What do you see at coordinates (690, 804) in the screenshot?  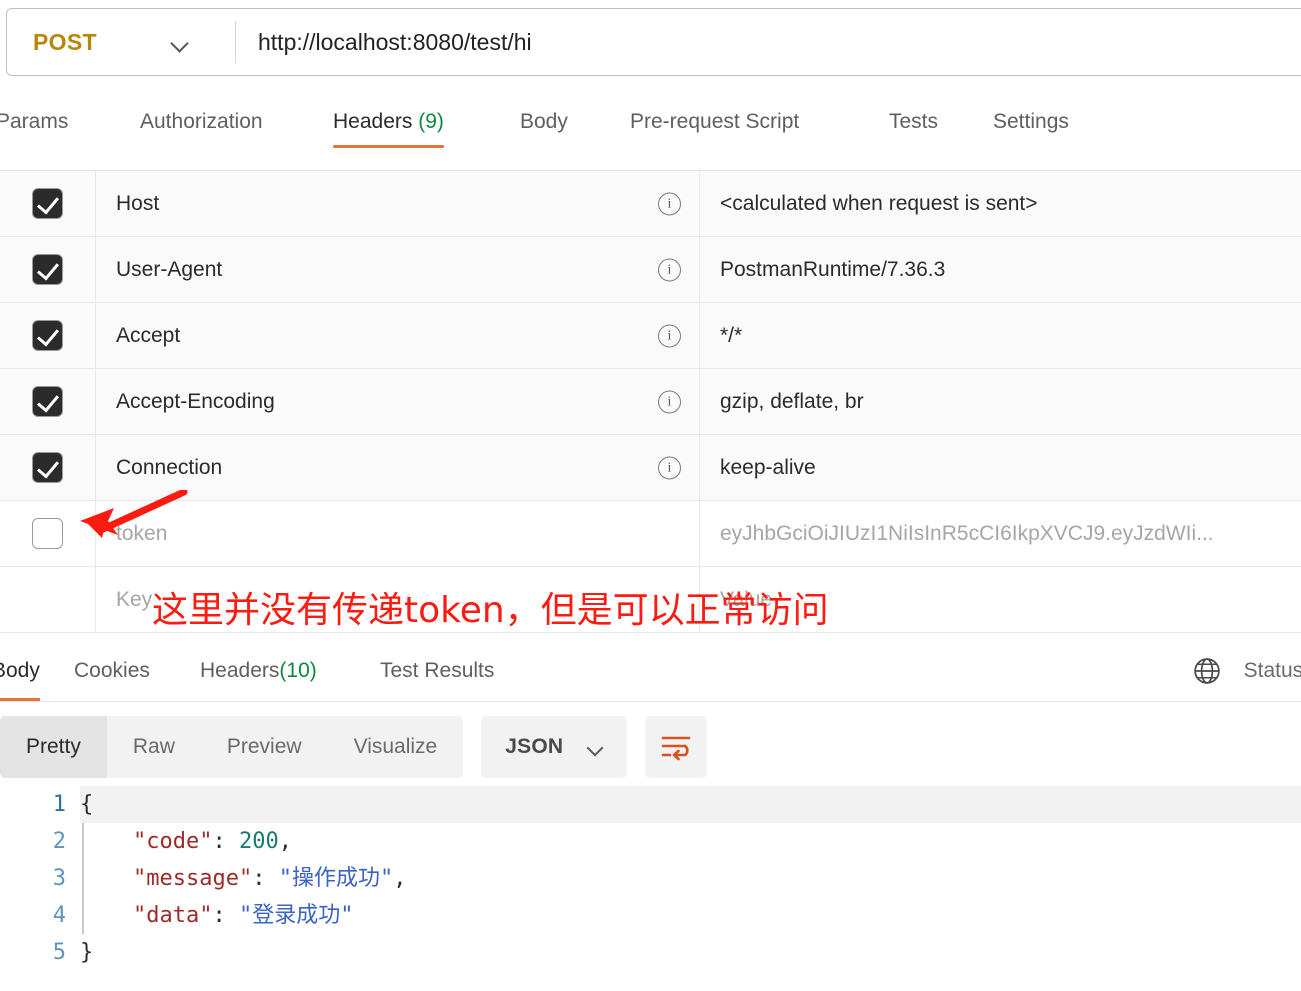 I see `code-line: {` at bounding box center [690, 804].